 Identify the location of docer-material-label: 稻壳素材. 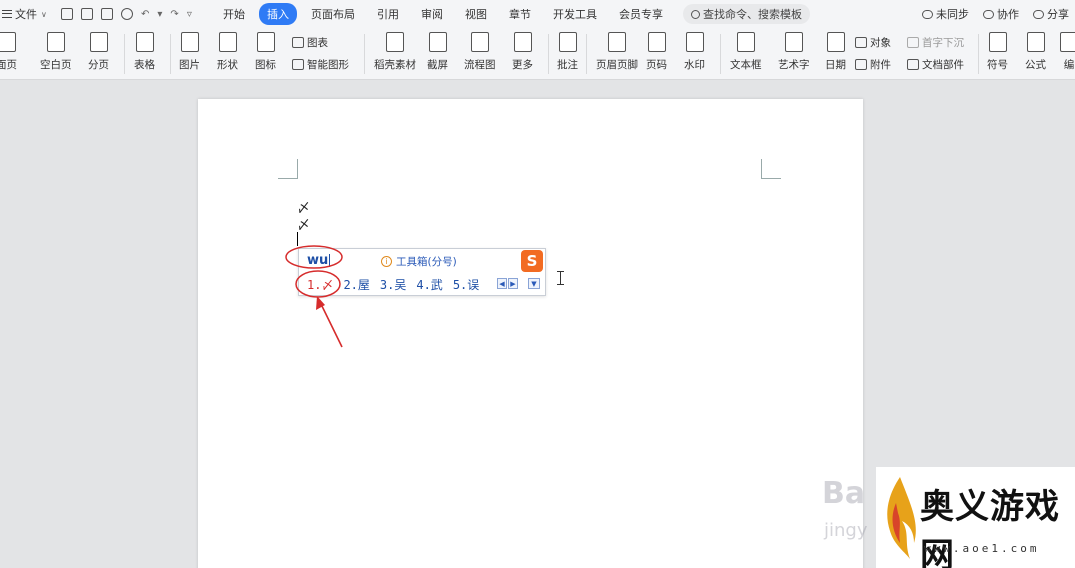
(395, 65).